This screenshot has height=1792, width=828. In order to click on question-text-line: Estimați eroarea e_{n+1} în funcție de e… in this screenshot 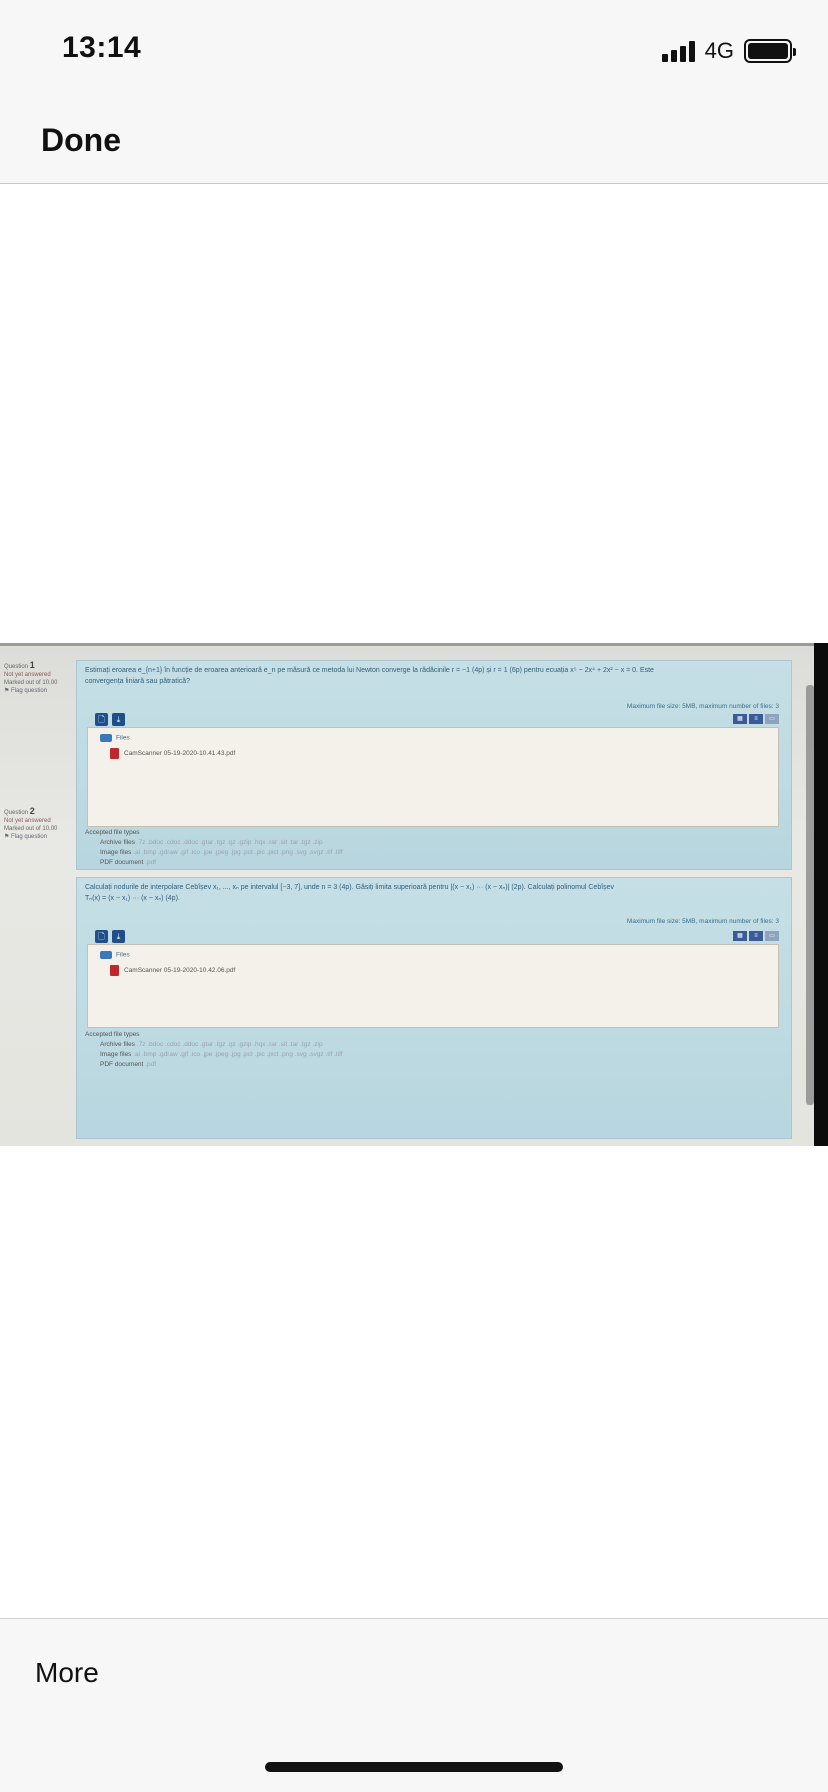, I will do `click(369, 670)`.